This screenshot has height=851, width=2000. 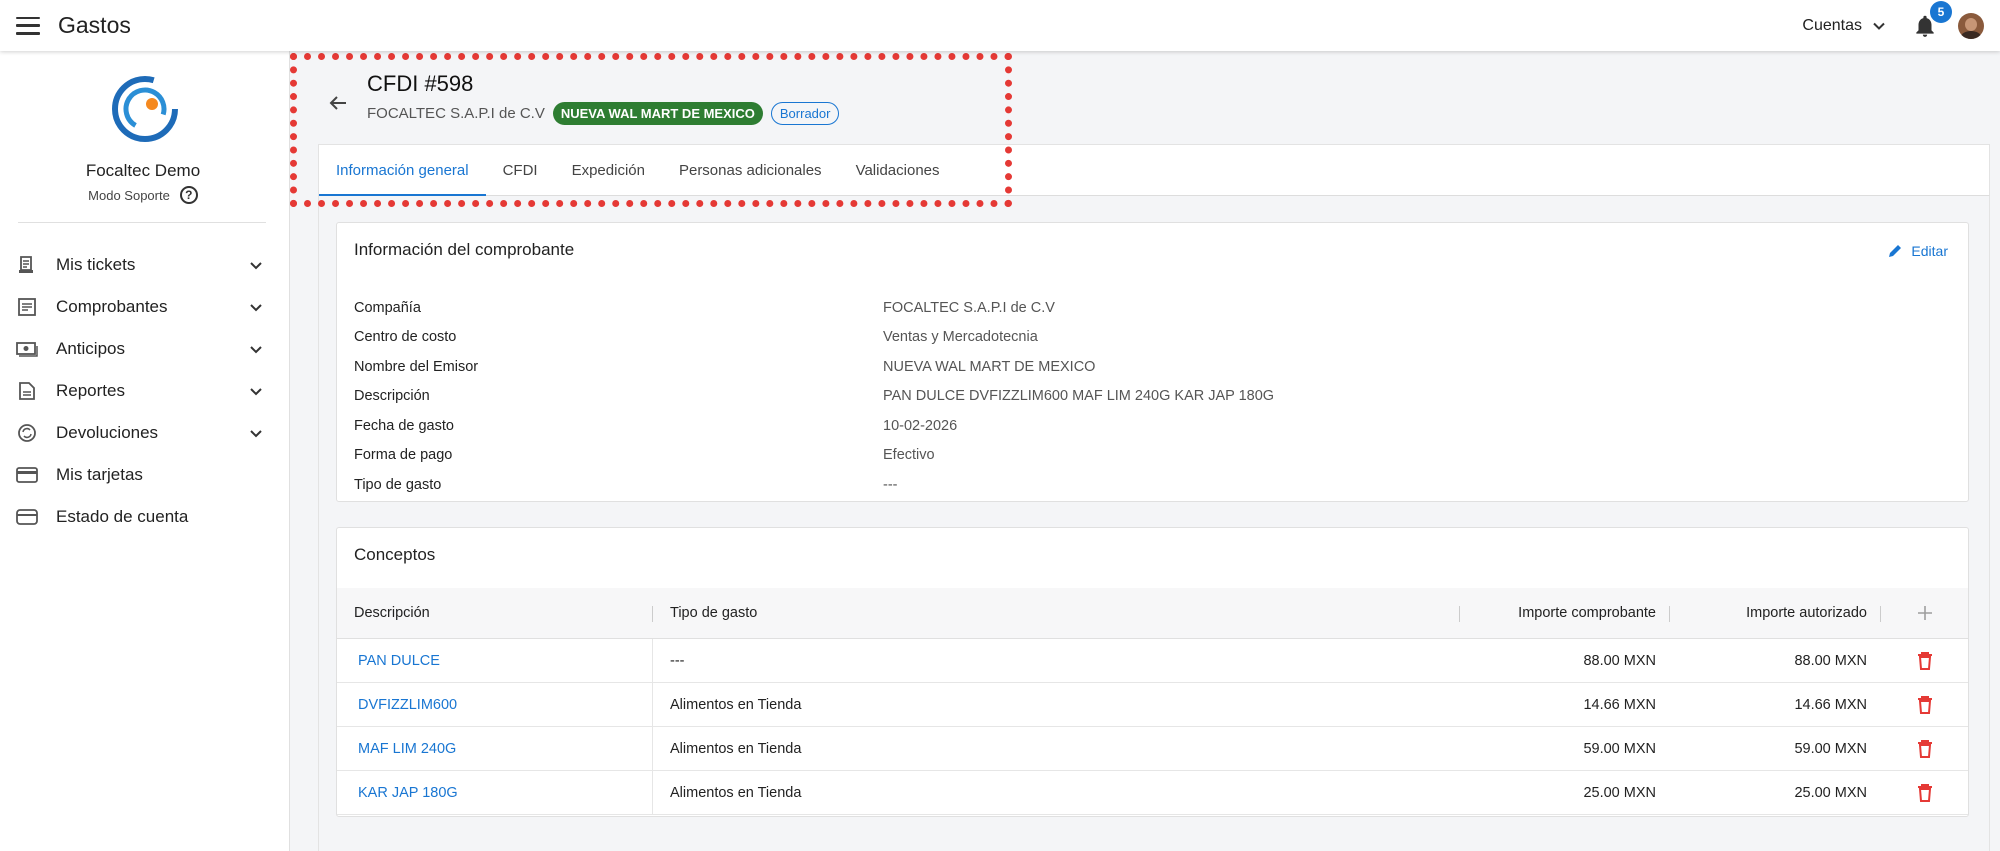 What do you see at coordinates (1830, 704) in the screenshot?
I see `concept-amount-authorized: 14.66 MXN` at bounding box center [1830, 704].